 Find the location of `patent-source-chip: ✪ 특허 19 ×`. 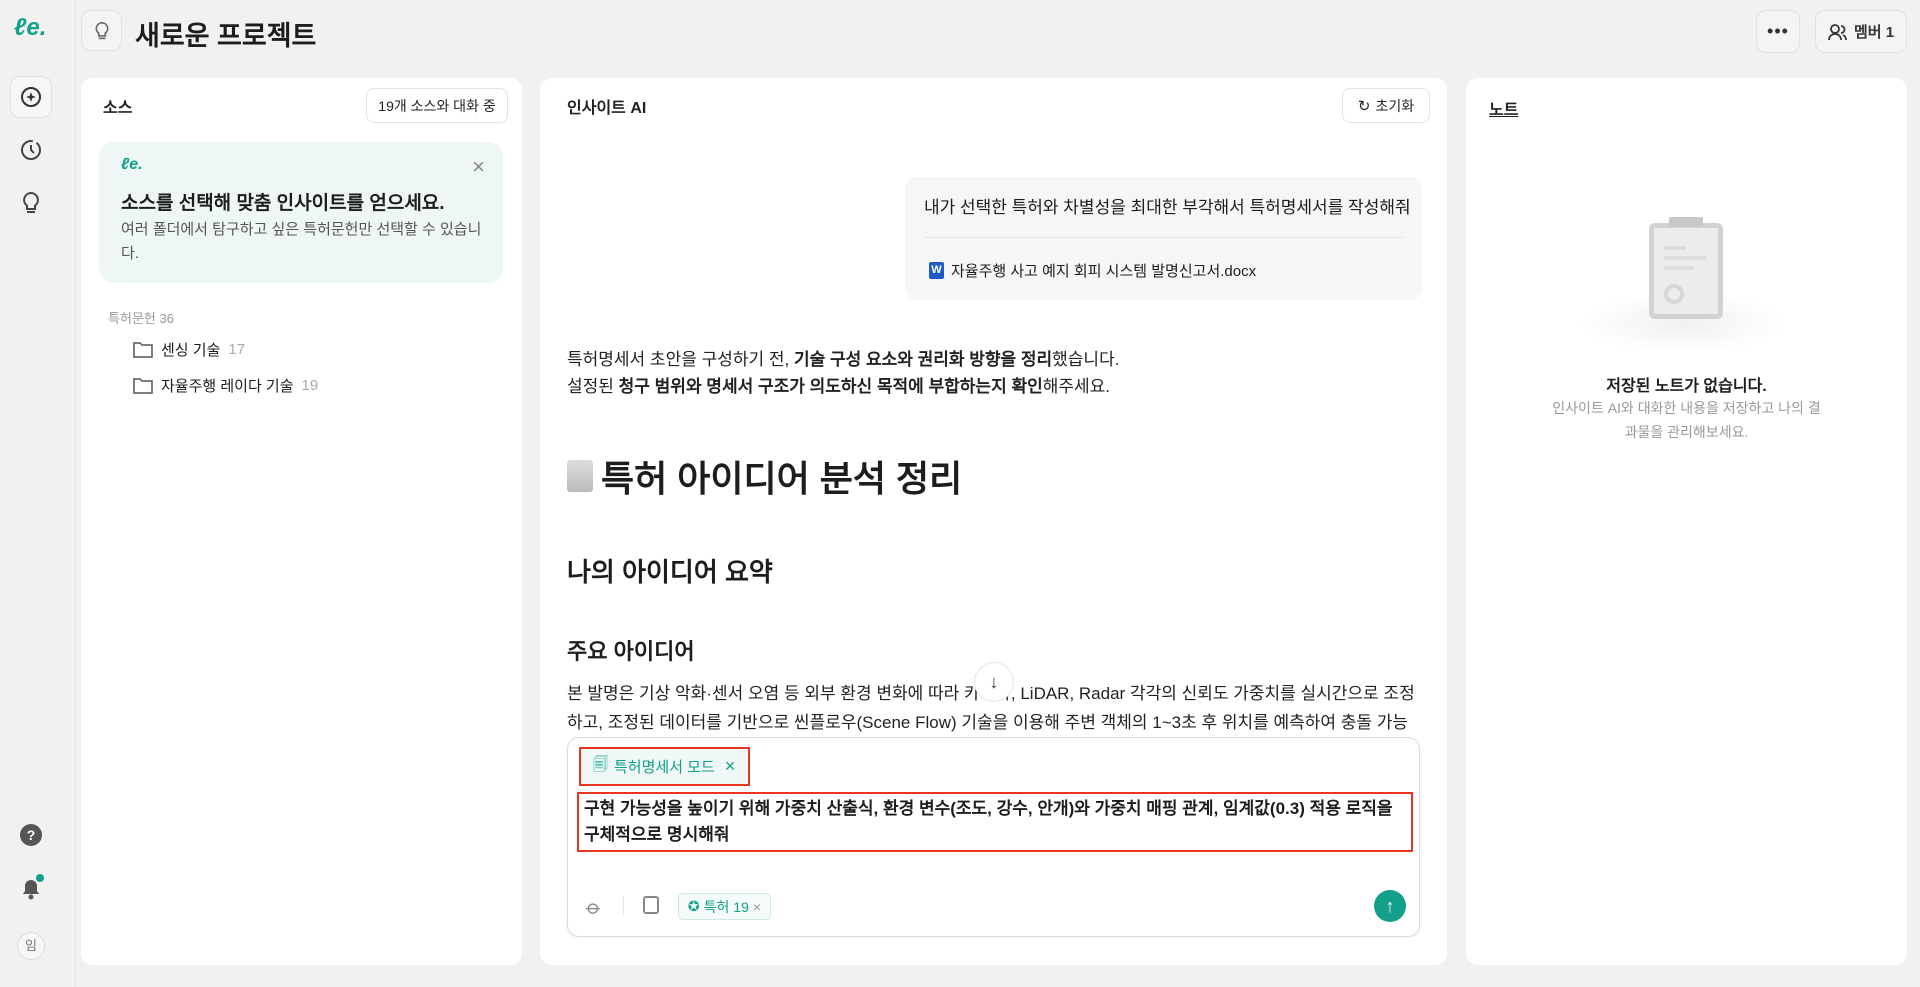

patent-source-chip: ✪ 특허 19 × is located at coordinates (724, 906).